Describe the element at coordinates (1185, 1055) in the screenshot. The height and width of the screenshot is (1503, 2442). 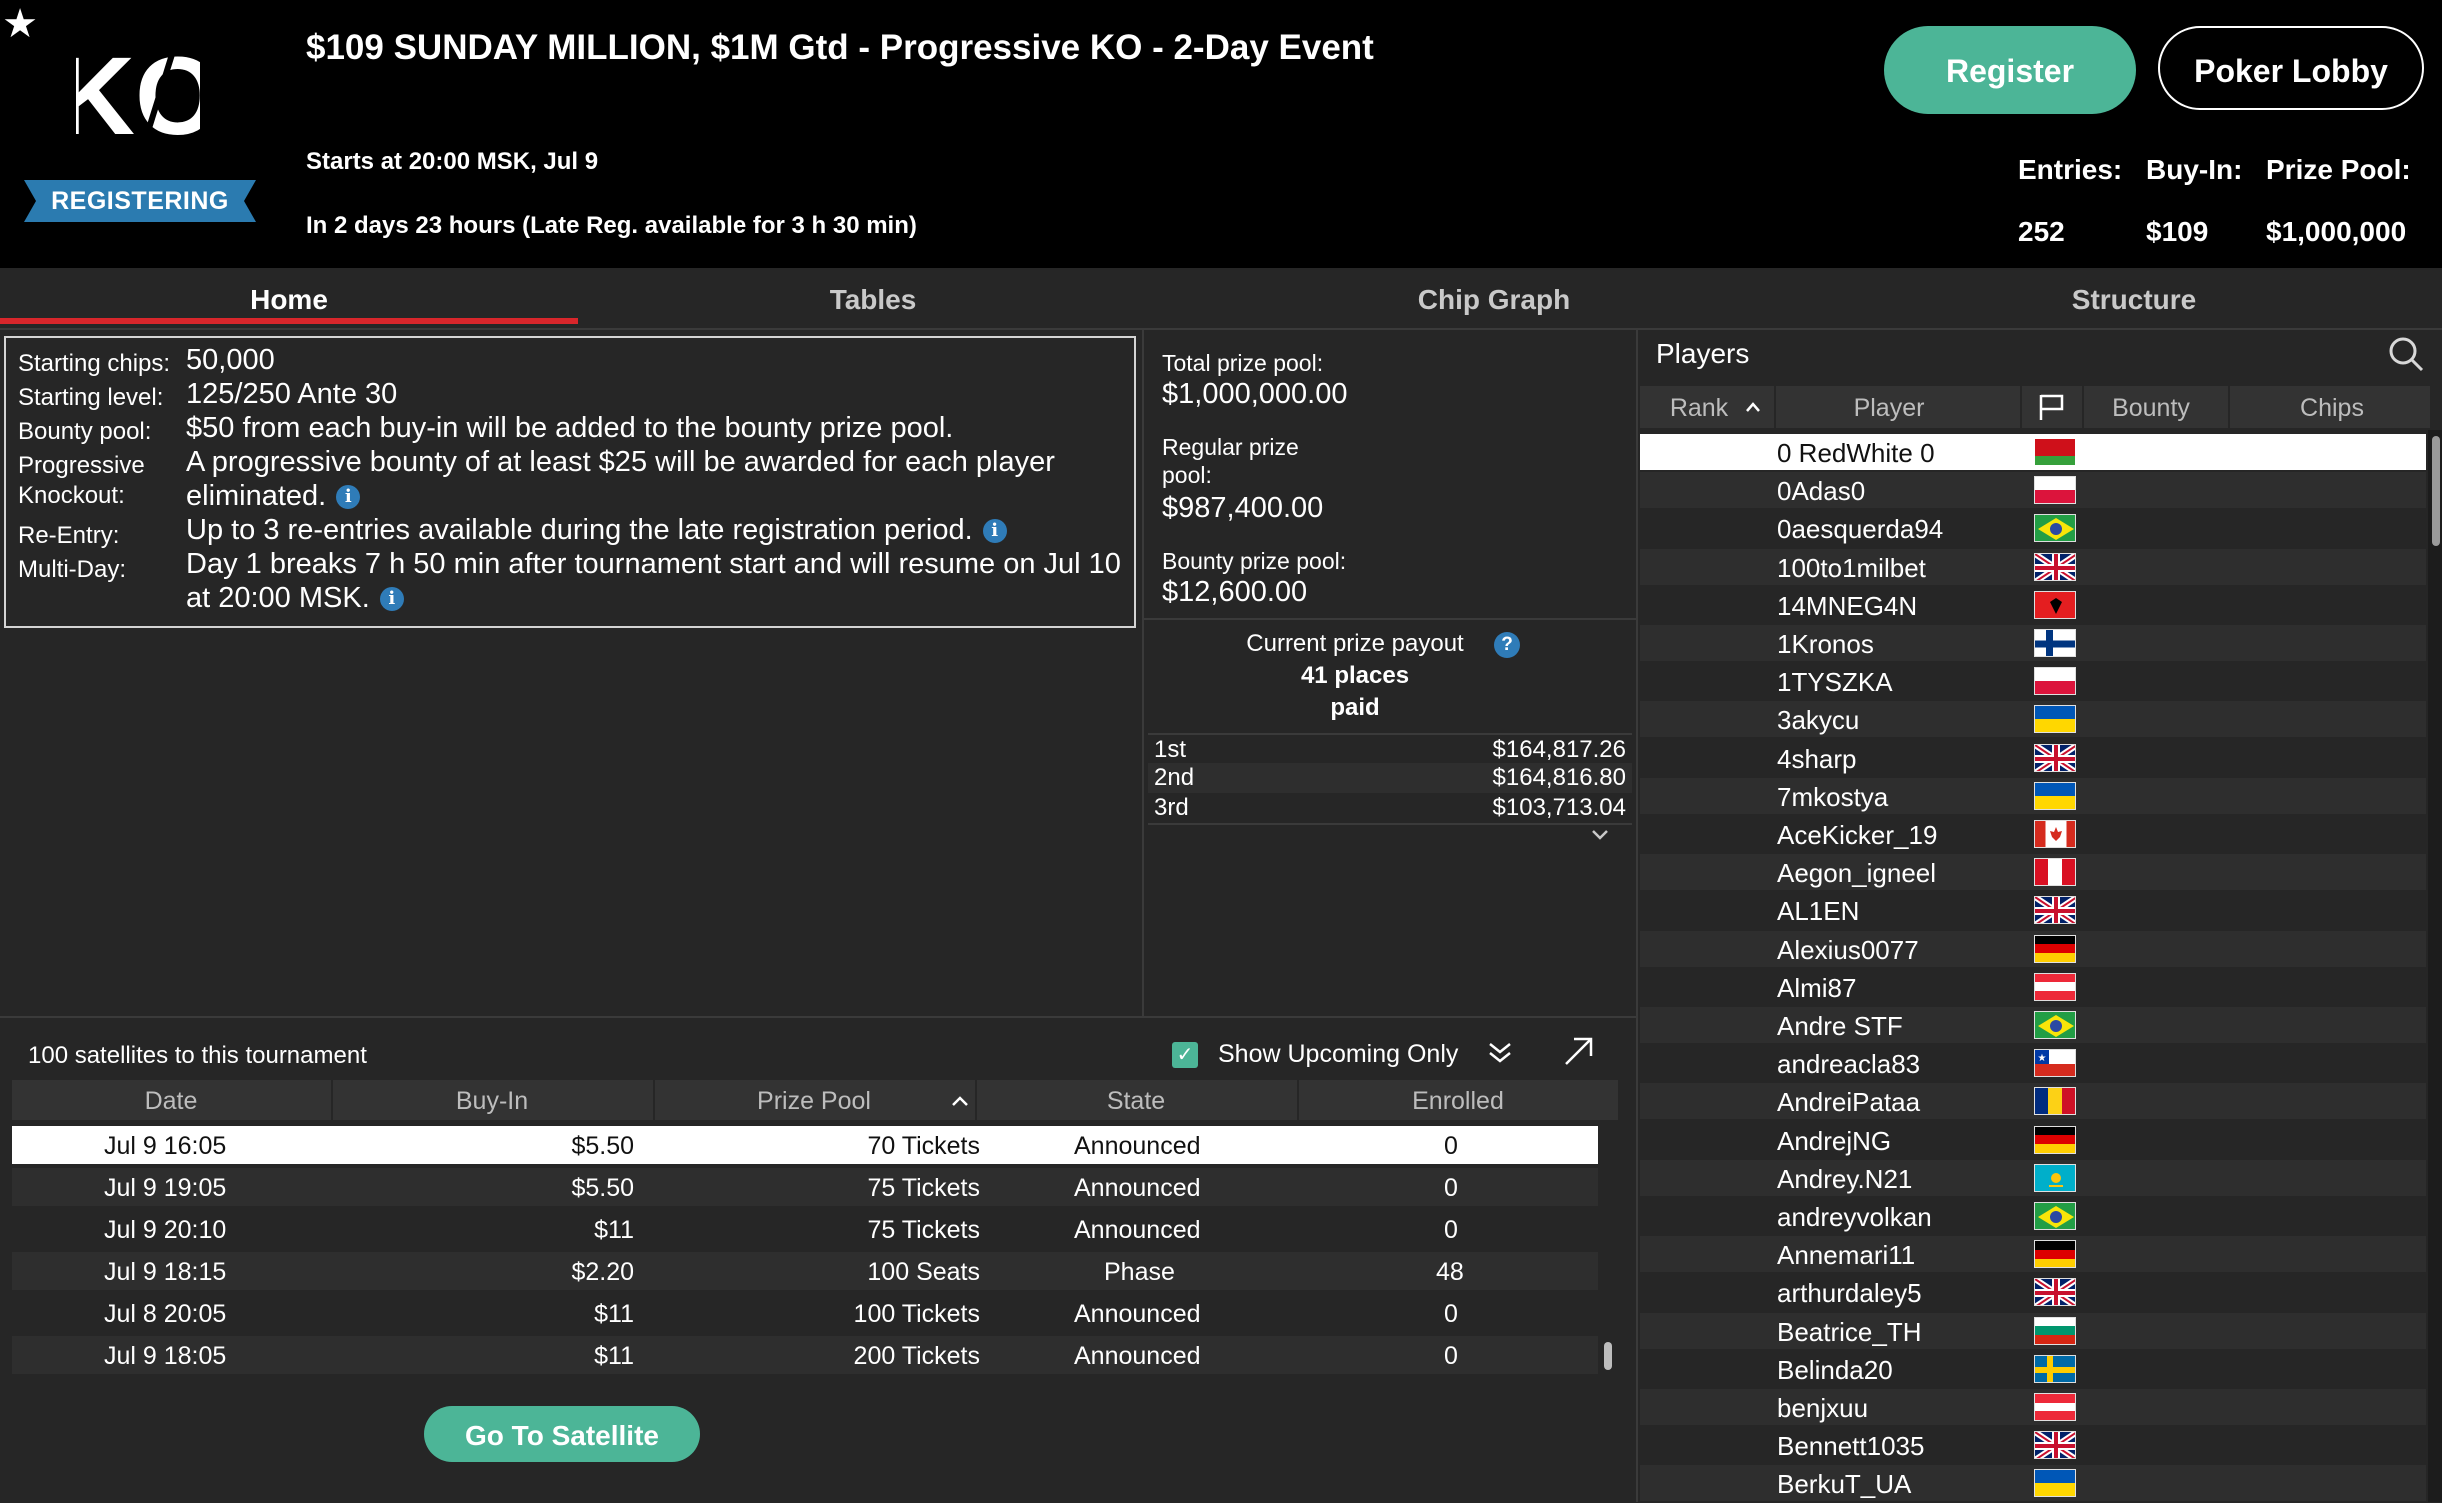
I see `show-upcoming-checkbox: ✓` at that location.